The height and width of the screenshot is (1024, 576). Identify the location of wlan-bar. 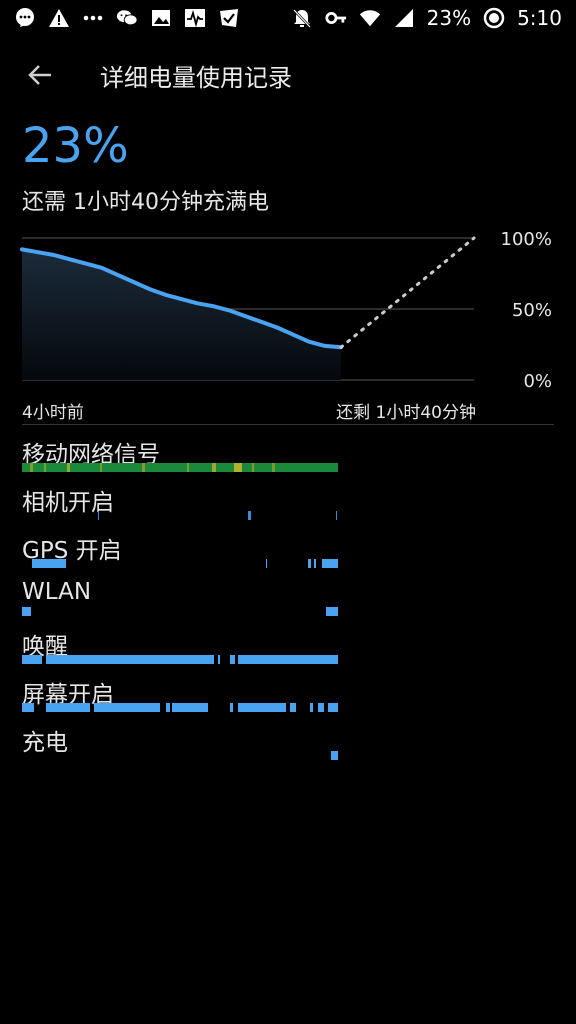
(180, 611).